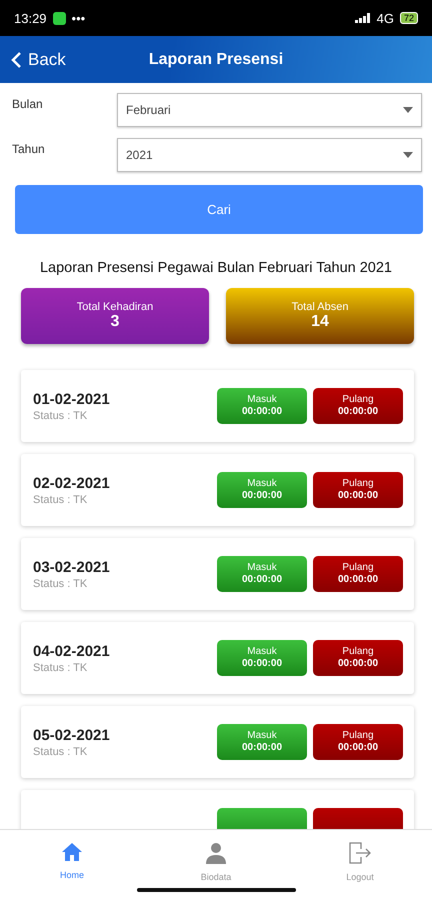 The width and height of the screenshot is (432, 900). What do you see at coordinates (269, 110) in the screenshot?
I see `dropdown-field: Februari` at bounding box center [269, 110].